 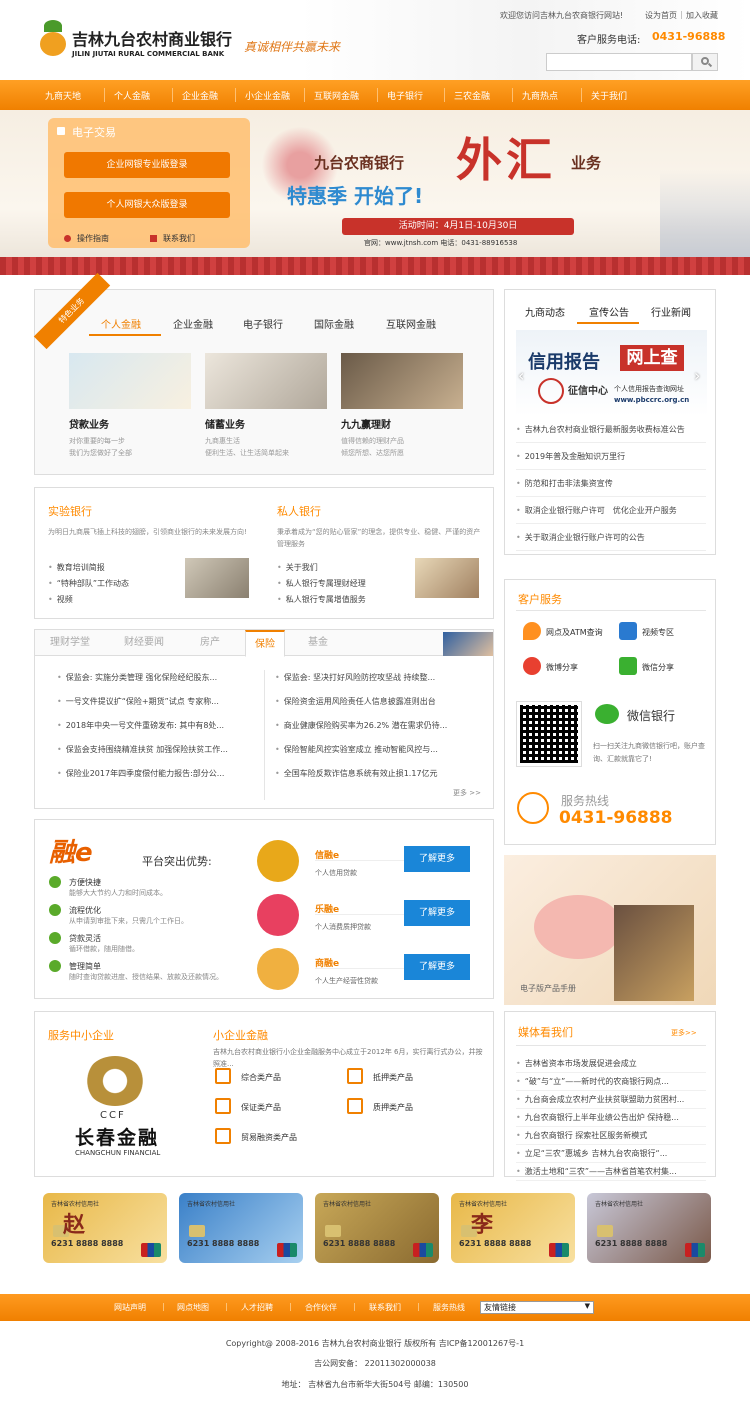 What do you see at coordinates (336, 95) in the screenshot?
I see `nav-item: 互联网金融` at bounding box center [336, 95].